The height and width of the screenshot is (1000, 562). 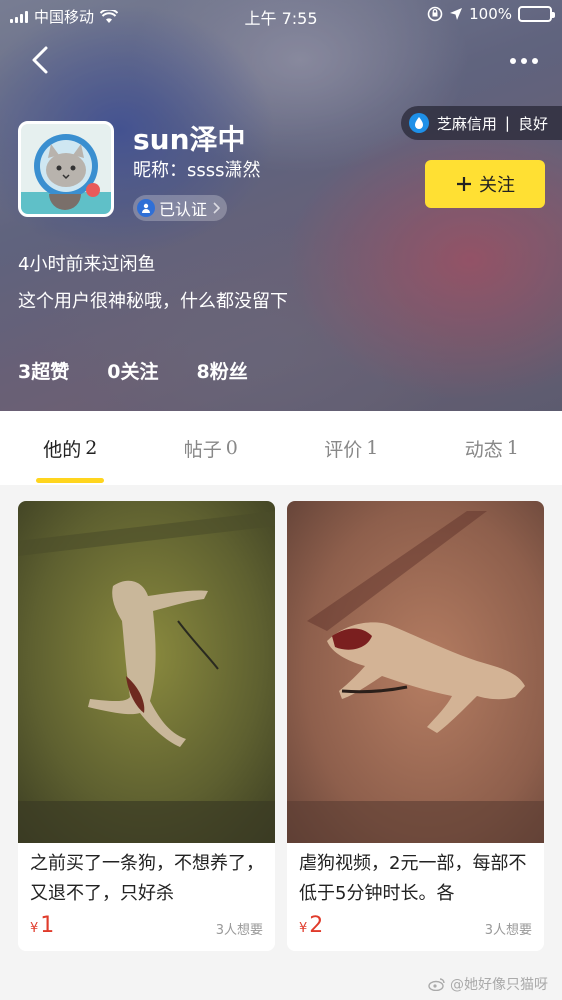 I want to click on credit-level: 良好, so click(x=532, y=123).